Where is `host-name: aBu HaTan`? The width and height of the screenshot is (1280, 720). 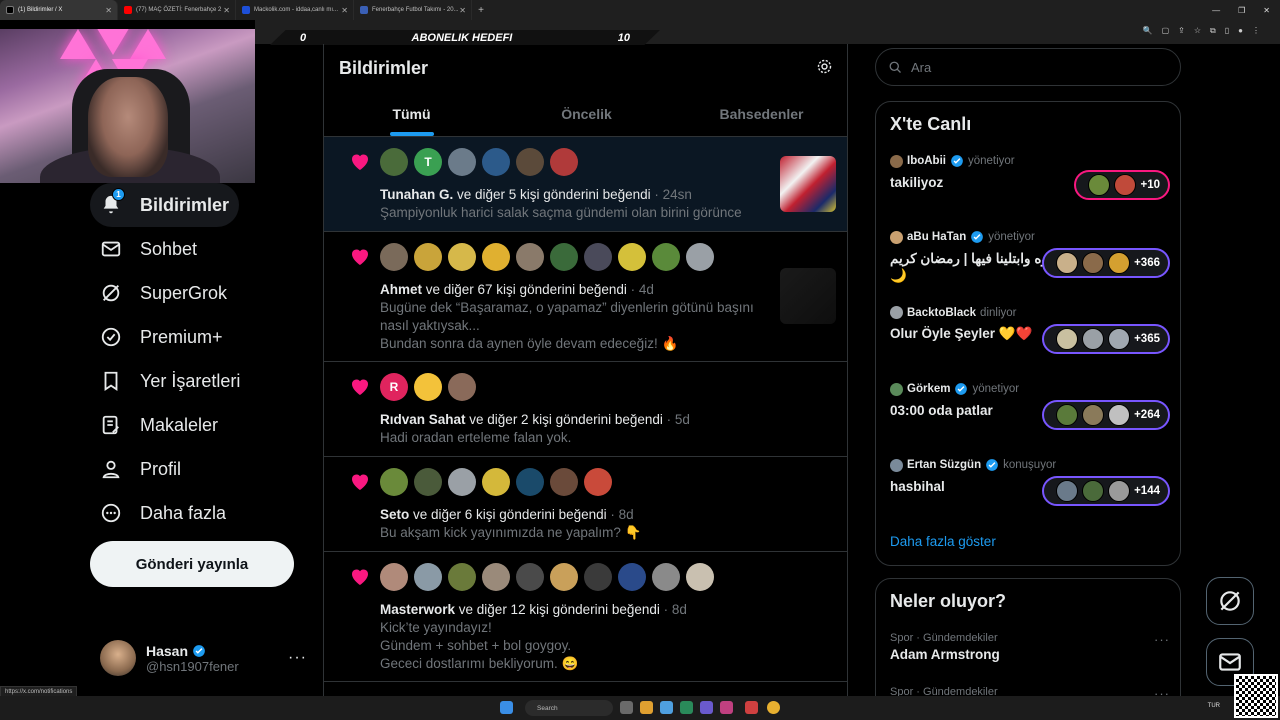 host-name: aBu HaTan is located at coordinates (936, 237).